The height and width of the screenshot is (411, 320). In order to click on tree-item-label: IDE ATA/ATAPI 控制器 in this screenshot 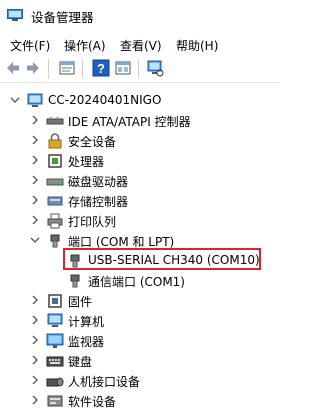, I will do `click(129, 122)`.